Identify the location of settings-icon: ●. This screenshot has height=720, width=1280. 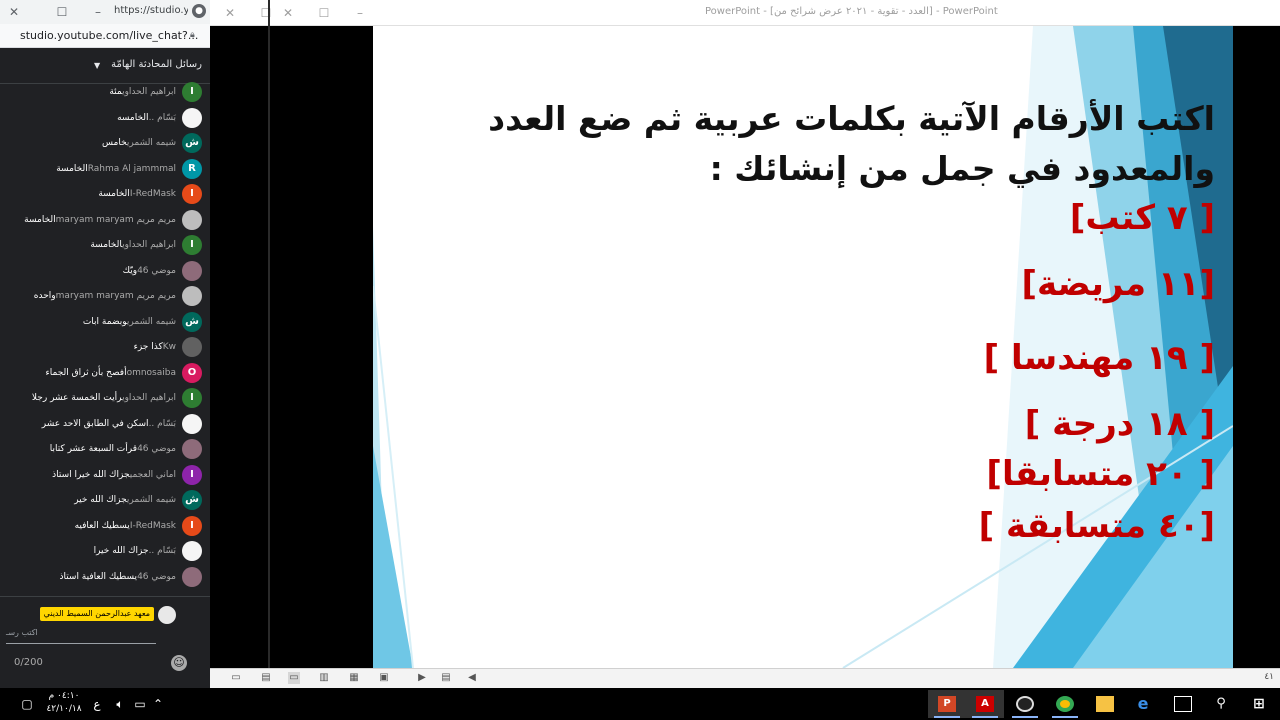
(199, 11).